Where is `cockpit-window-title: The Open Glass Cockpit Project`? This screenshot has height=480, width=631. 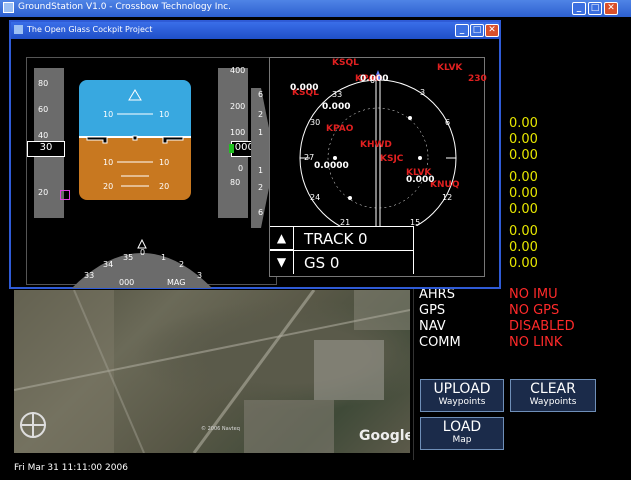
cockpit-window-title: The Open Glass Cockpit Project is located at coordinates (90, 29).